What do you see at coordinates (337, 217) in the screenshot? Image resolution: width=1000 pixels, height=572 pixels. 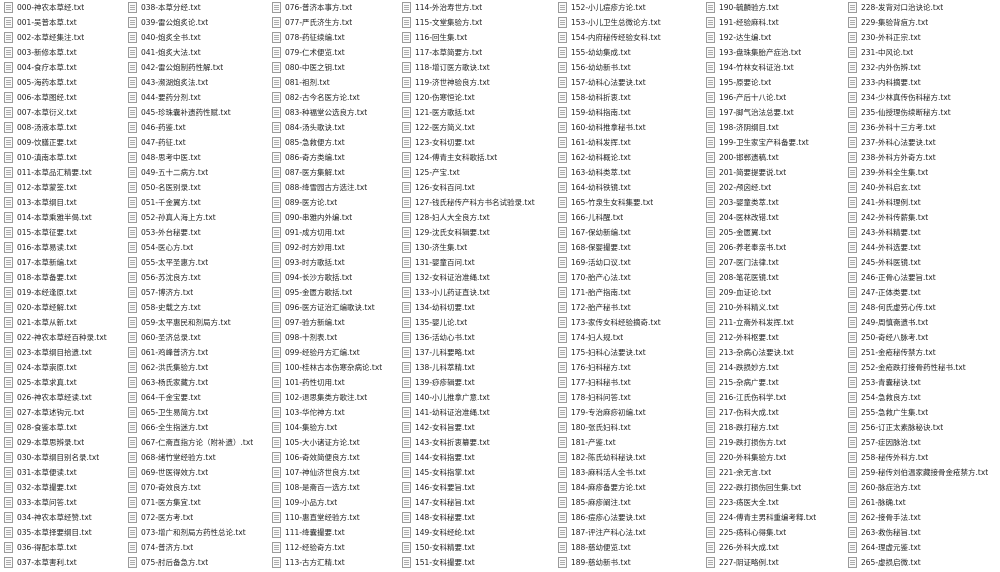 I see `file-item: 090-串雅内外编.txt` at bounding box center [337, 217].